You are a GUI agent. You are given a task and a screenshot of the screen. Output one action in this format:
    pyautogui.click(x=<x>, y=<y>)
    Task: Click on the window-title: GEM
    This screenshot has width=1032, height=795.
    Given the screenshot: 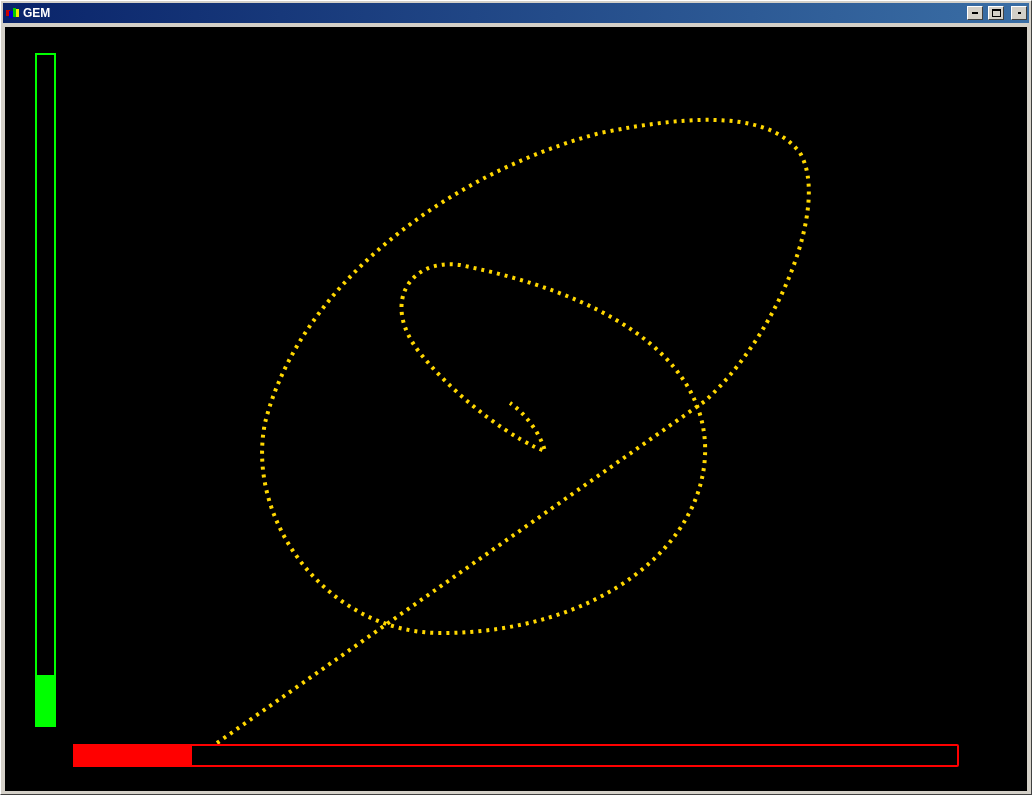 What is the action you would take?
    pyautogui.click(x=37, y=13)
    